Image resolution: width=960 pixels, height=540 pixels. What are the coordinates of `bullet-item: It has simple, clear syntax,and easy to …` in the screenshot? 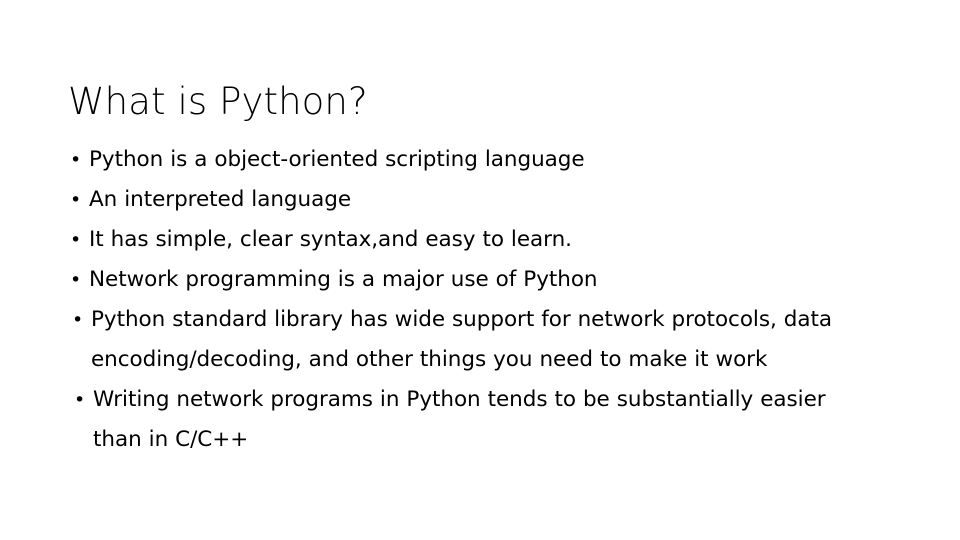 It's located at (480, 240).